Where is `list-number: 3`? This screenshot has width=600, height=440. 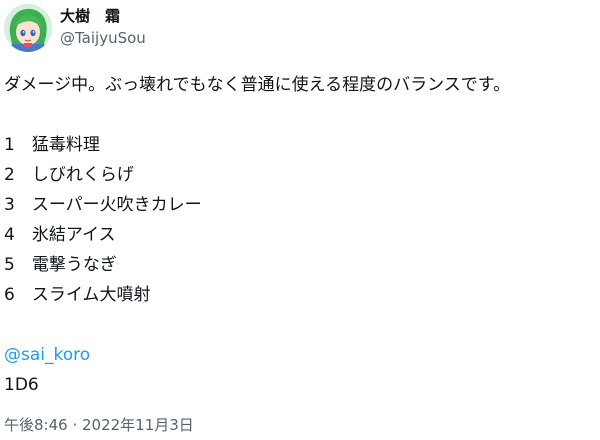
list-number: 3 is located at coordinates (9, 205).